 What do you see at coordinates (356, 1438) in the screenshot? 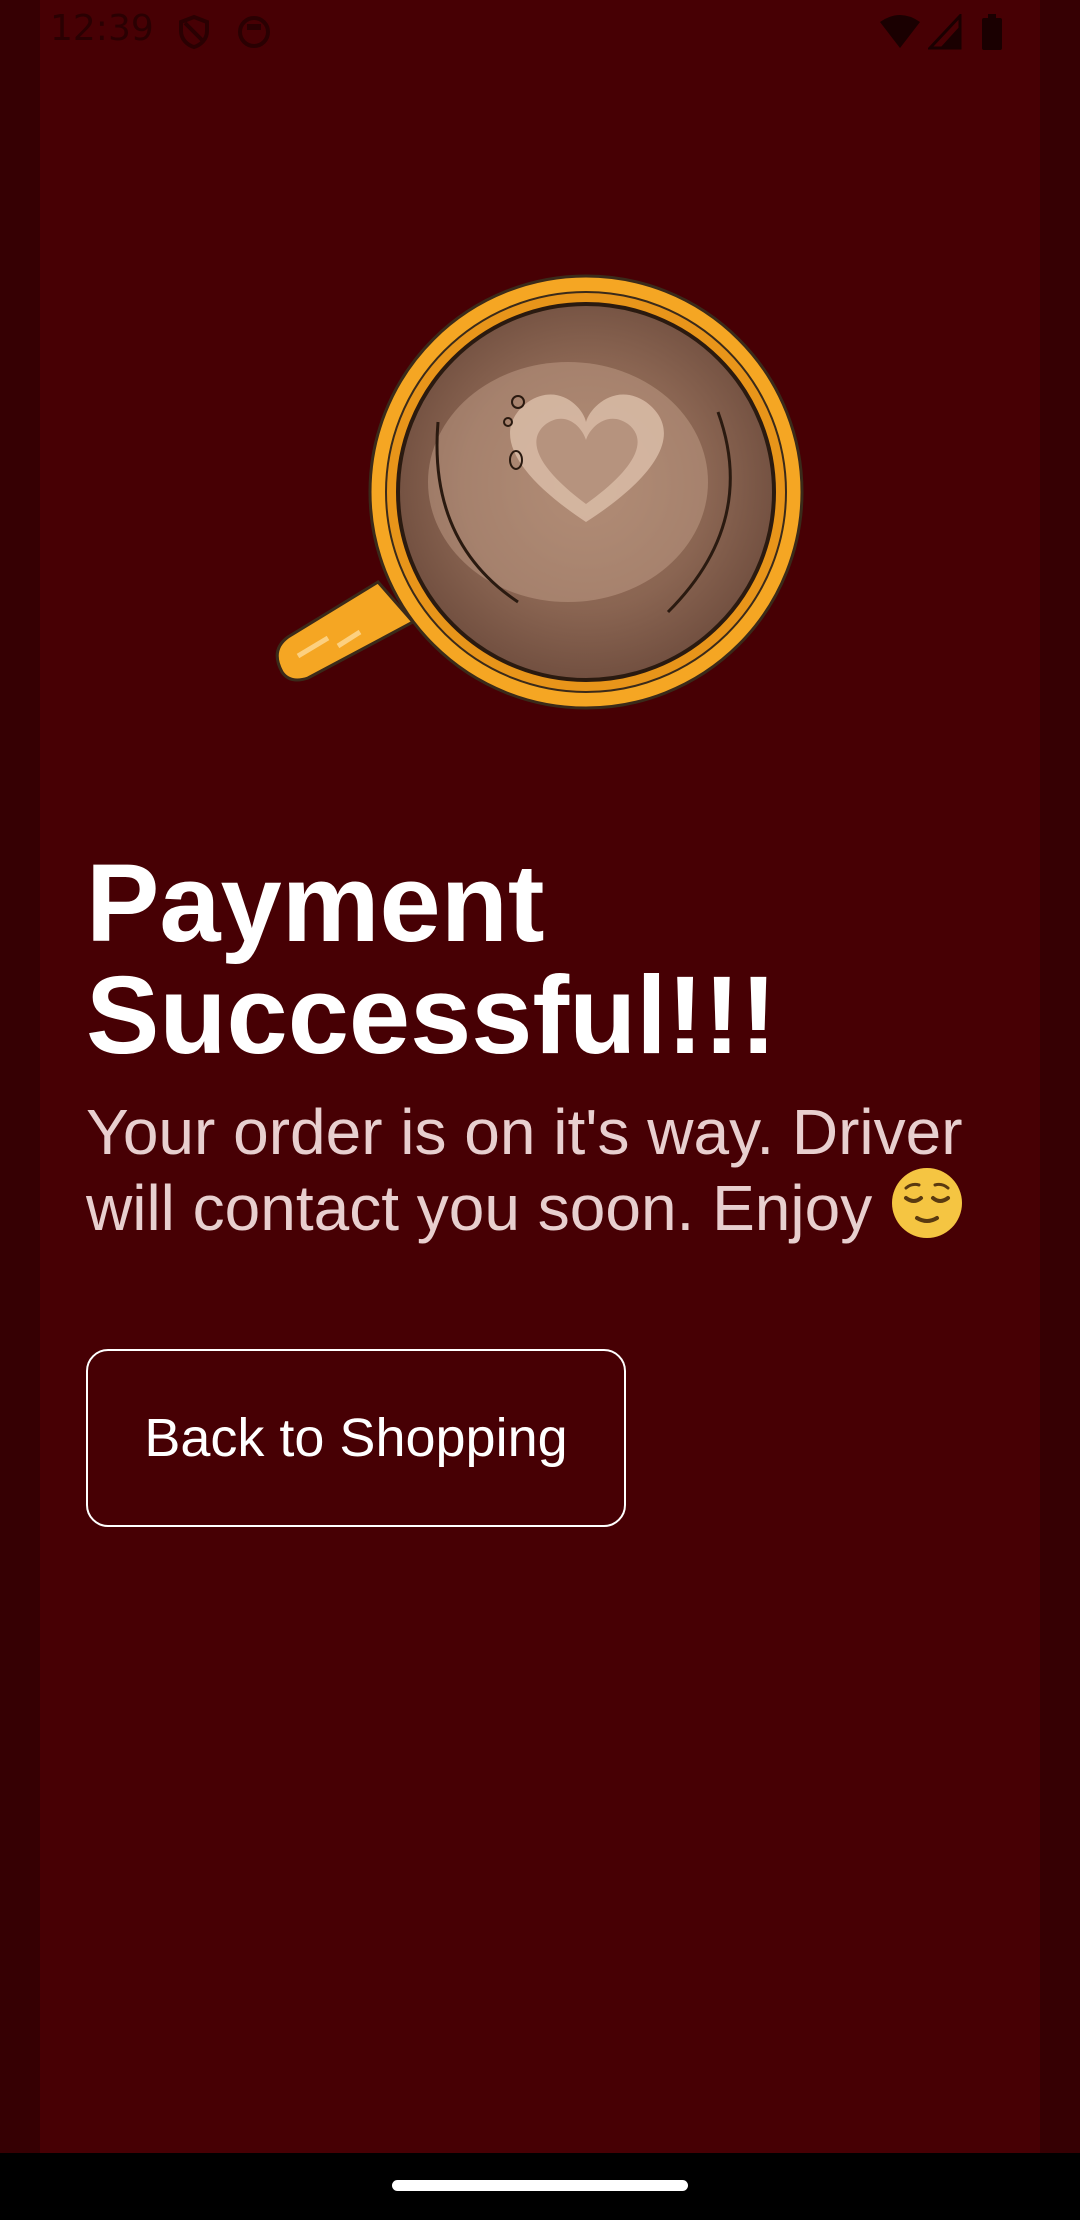
I see `back-to-shopping-button: Back to Shopping` at bounding box center [356, 1438].